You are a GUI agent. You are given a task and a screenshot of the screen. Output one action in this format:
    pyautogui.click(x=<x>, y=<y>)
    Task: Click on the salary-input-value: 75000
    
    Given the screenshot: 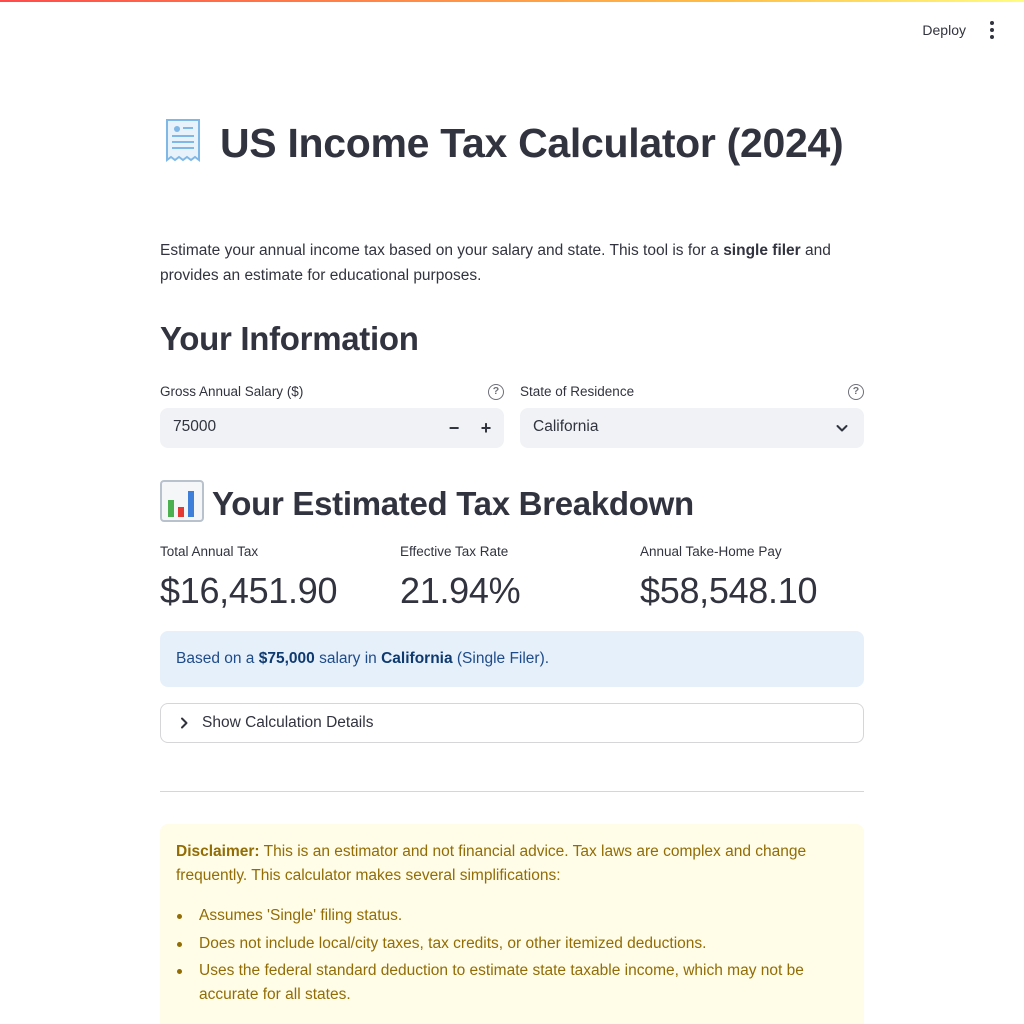 What is the action you would take?
    pyautogui.click(x=194, y=427)
    